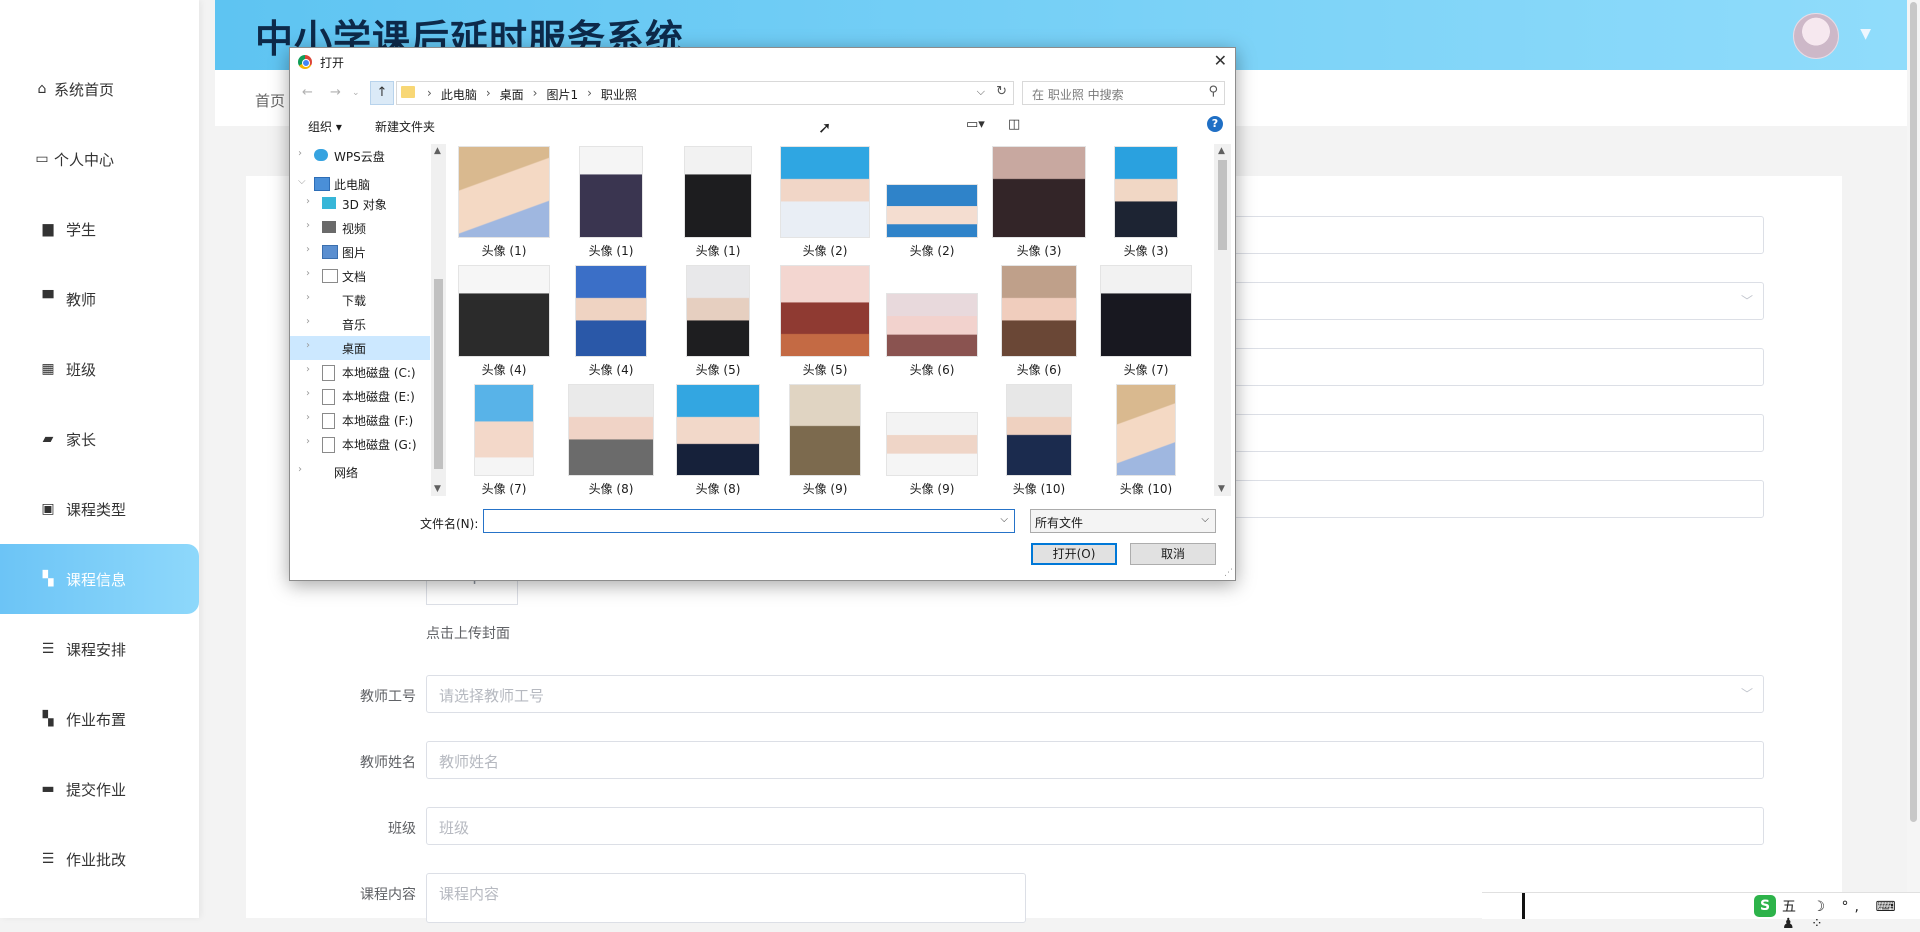 Image resolution: width=1920 pixels, height=932 pixels. I want to click on sogou-logo-icon: S, so click(1765, 906).